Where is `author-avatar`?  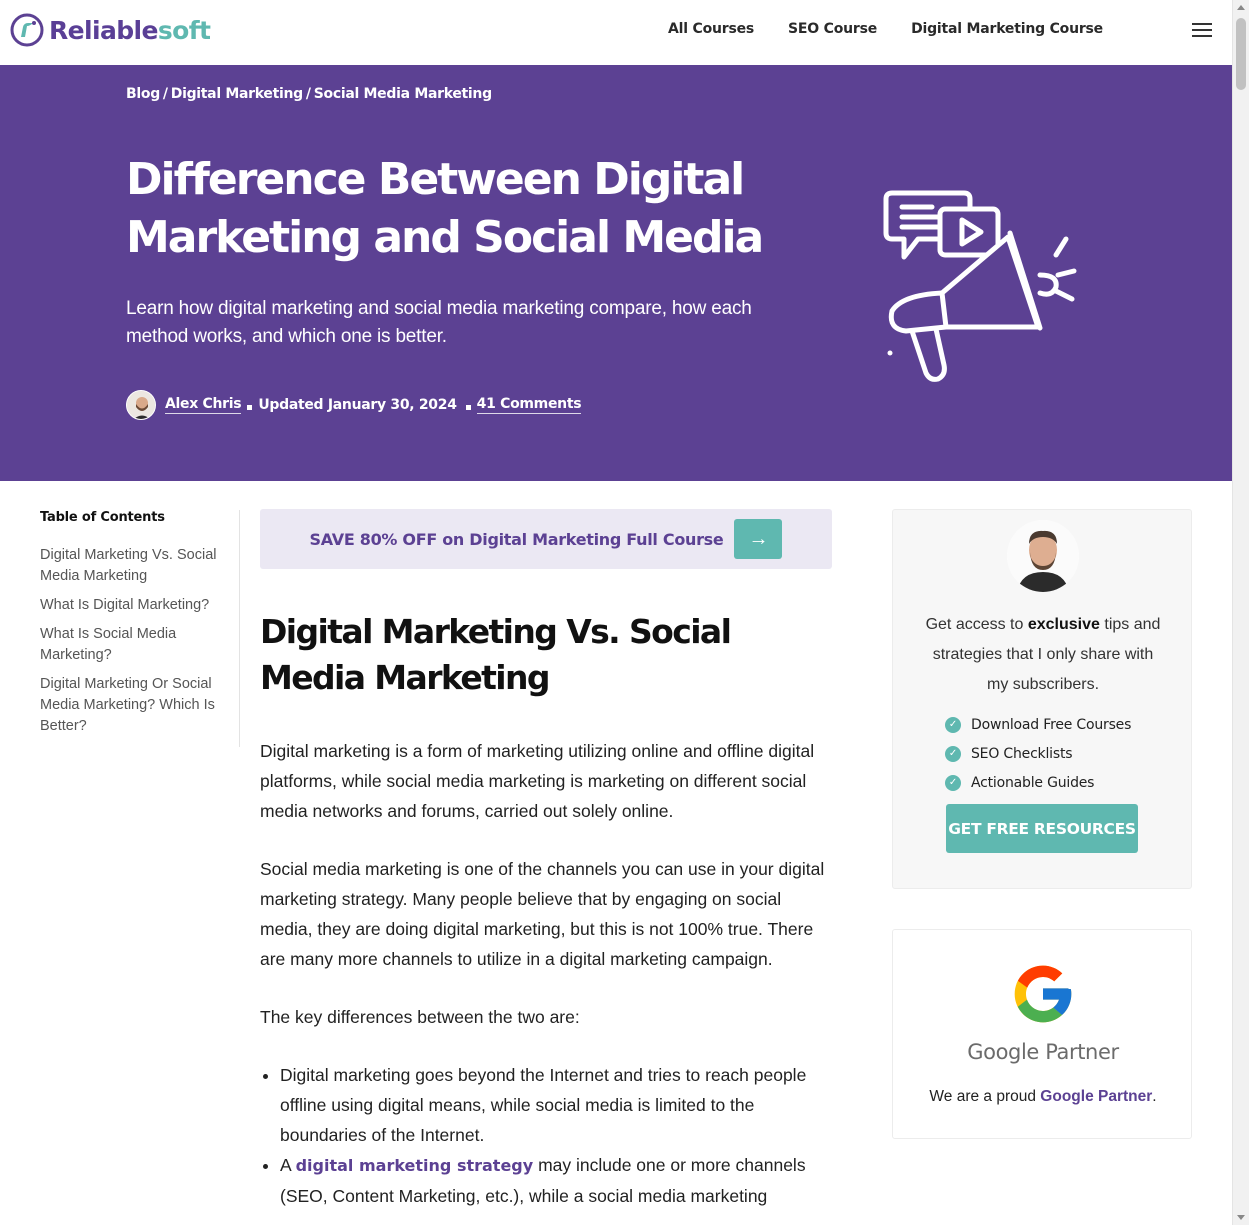
author-avatar is located at coordinates (141, 405).